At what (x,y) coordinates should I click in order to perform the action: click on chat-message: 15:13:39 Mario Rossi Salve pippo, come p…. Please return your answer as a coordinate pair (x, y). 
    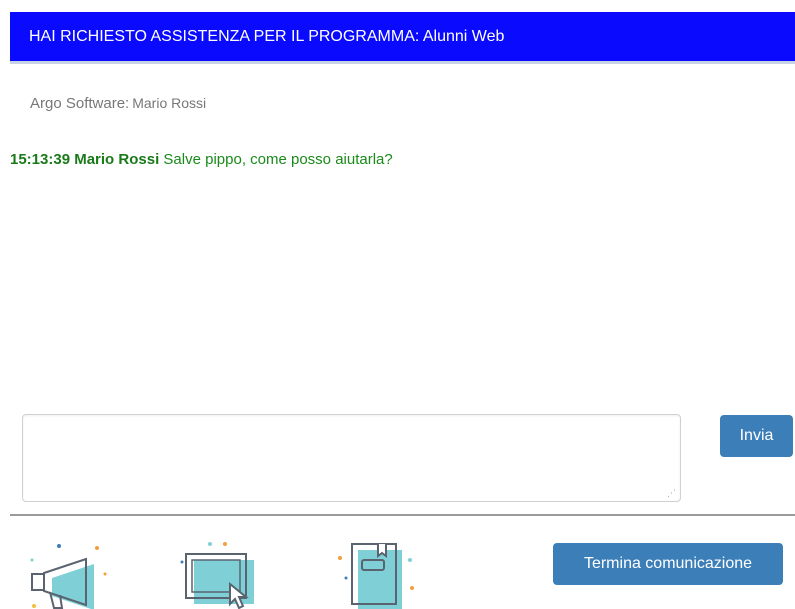
    Looking at the image, I should click on (400, 160).